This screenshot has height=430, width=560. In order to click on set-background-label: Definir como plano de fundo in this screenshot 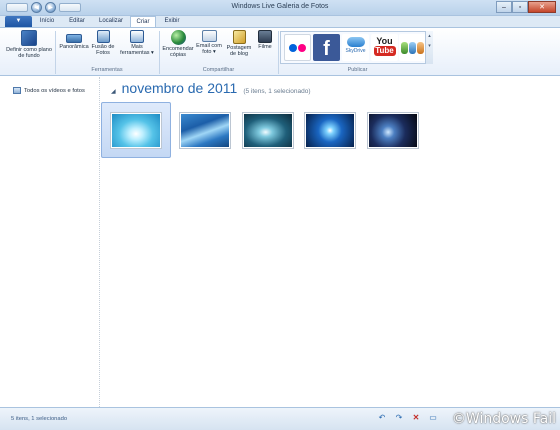, I will do `click(29, 53)`.